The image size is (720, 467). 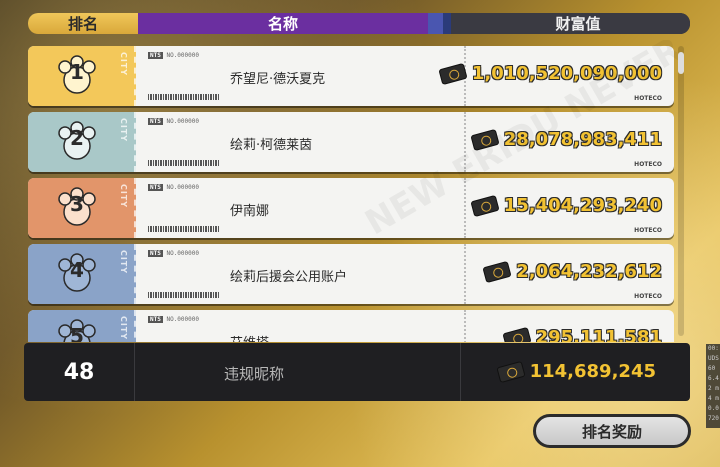 What do you see at coordinates (713, 408) in the screenshot?
I see `debug-line: 0.0` at bounding box center [713, 408].